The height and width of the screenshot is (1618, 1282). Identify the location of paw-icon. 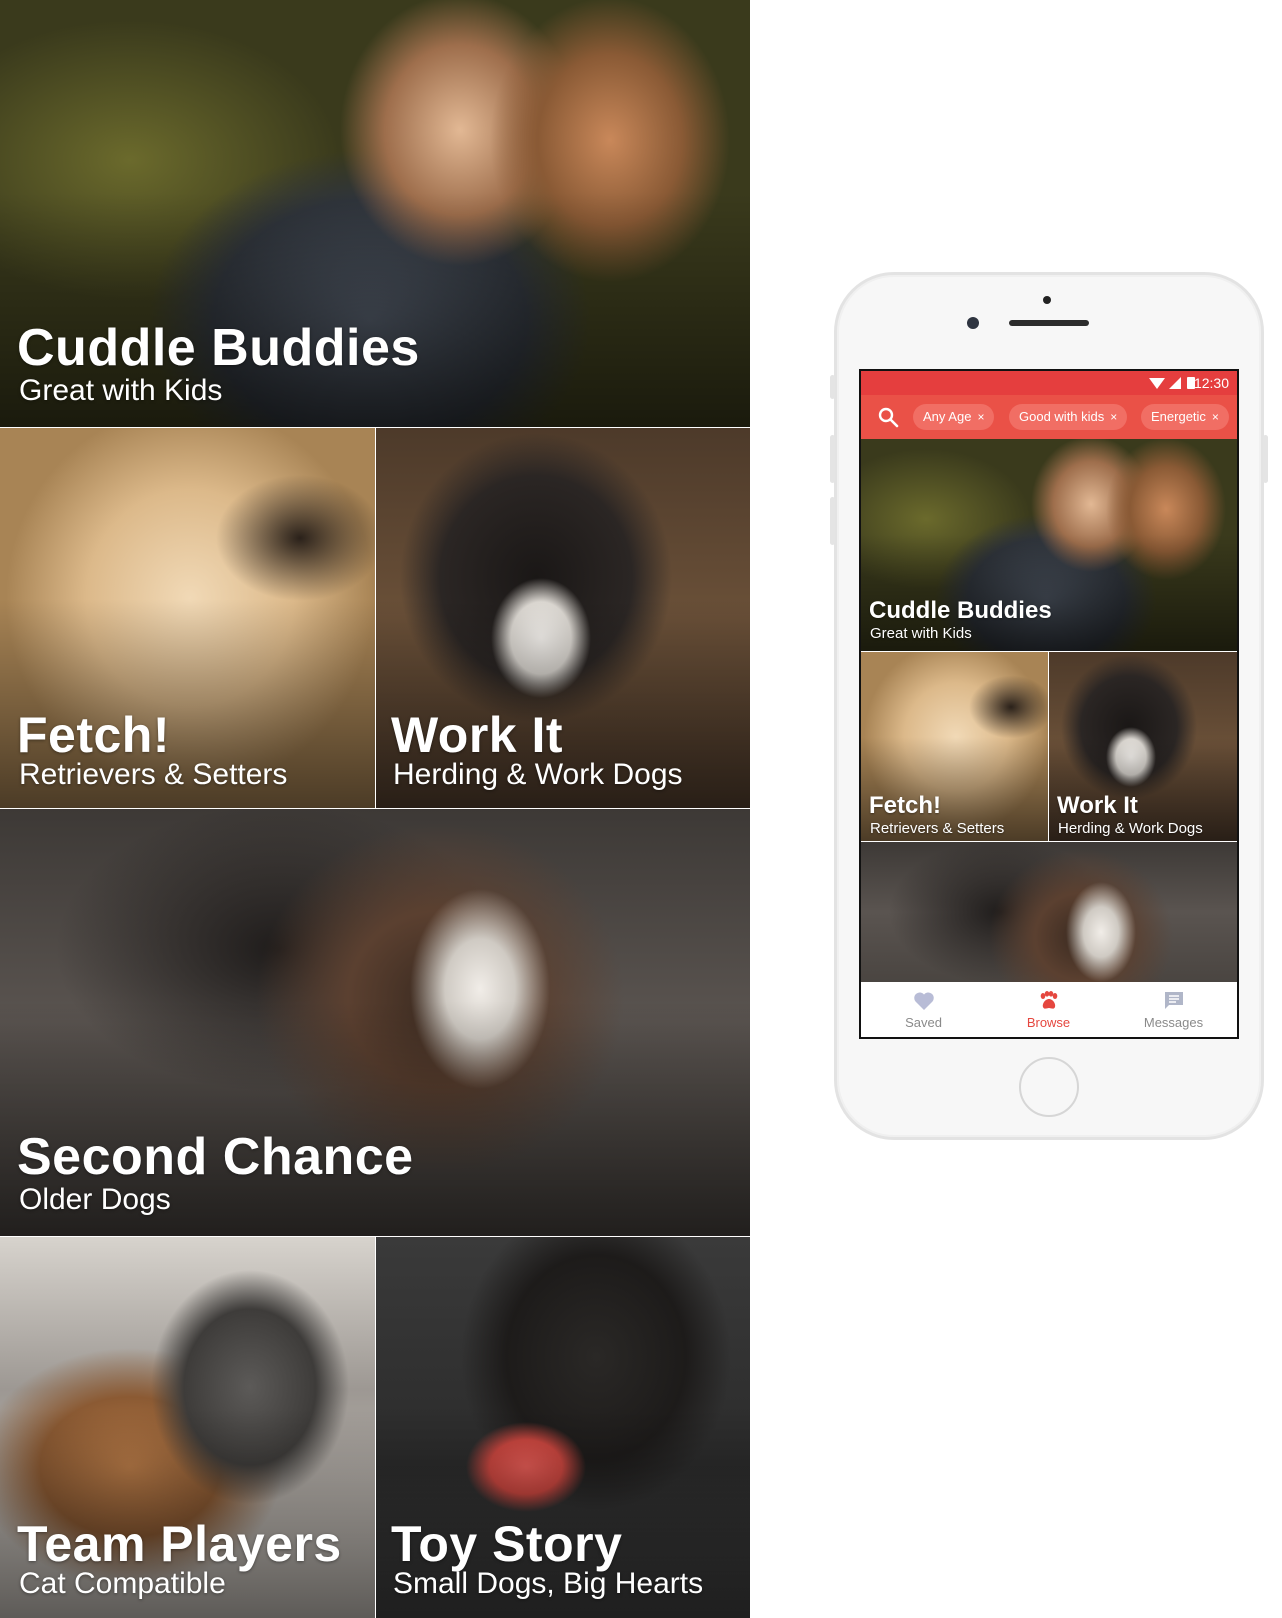
(1048, 1000).